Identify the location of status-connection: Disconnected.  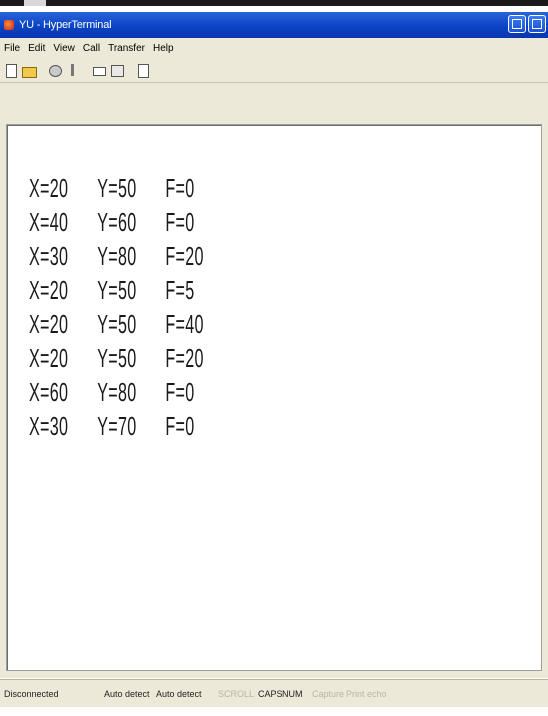
(31, 694).